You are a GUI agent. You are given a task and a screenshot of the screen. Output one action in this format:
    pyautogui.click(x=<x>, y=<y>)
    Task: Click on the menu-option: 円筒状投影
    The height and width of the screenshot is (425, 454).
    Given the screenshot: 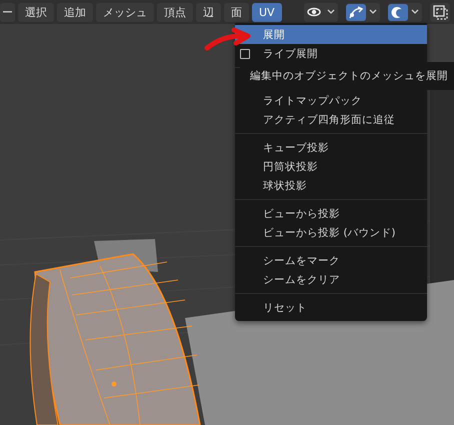 What is the action you would take?
    pyautogui.click(x=331, y=166)
    